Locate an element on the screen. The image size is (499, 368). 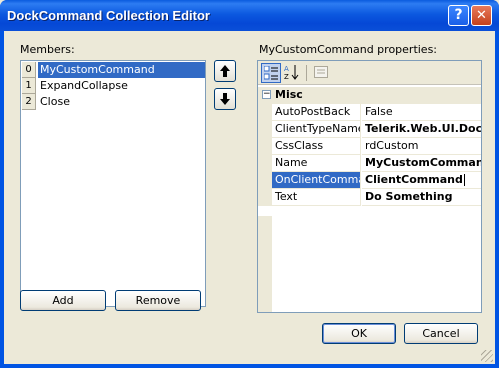
up-arrow-icon is located at coordinates (225, 71).